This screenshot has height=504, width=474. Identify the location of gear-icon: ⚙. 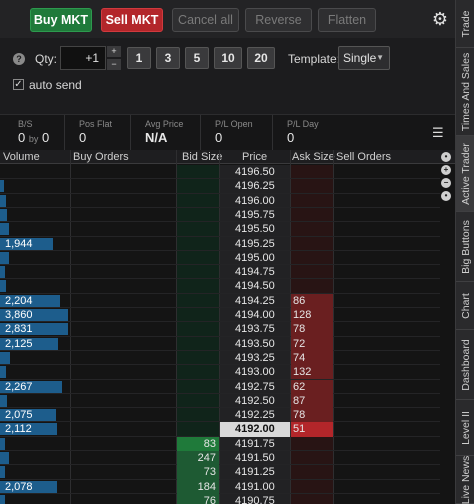
(440, 19).